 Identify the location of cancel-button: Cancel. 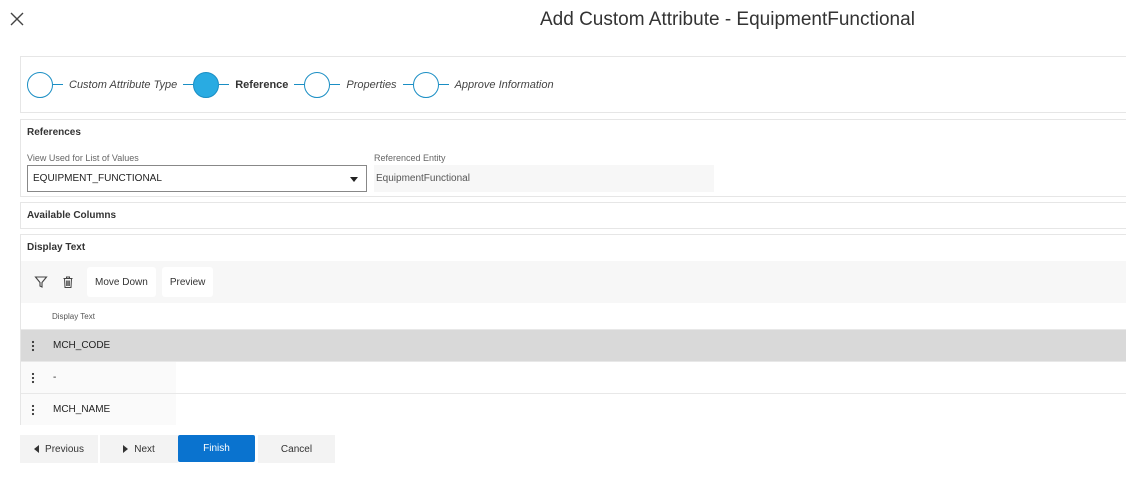
(296, 449).